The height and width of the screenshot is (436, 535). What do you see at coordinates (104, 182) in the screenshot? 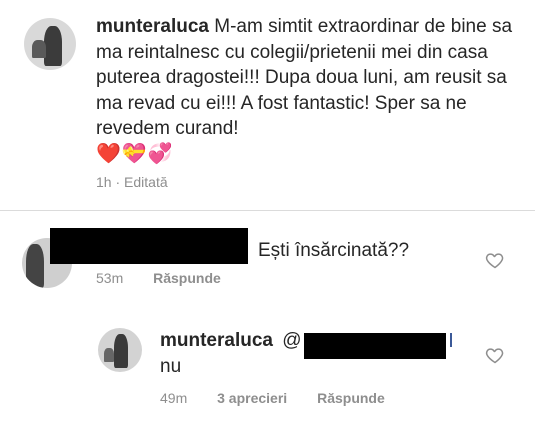
I see `caption-time: 1h` at bounding box center [104, 182].